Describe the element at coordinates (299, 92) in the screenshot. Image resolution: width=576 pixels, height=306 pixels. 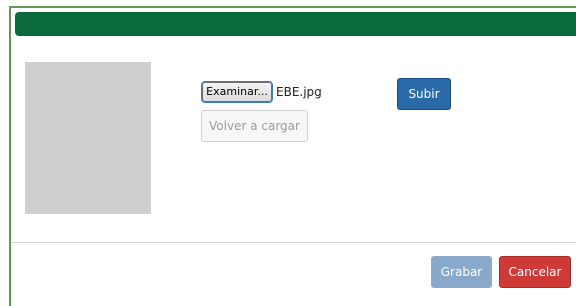
I see `selected-file-name: EBE.jpg` at that location.